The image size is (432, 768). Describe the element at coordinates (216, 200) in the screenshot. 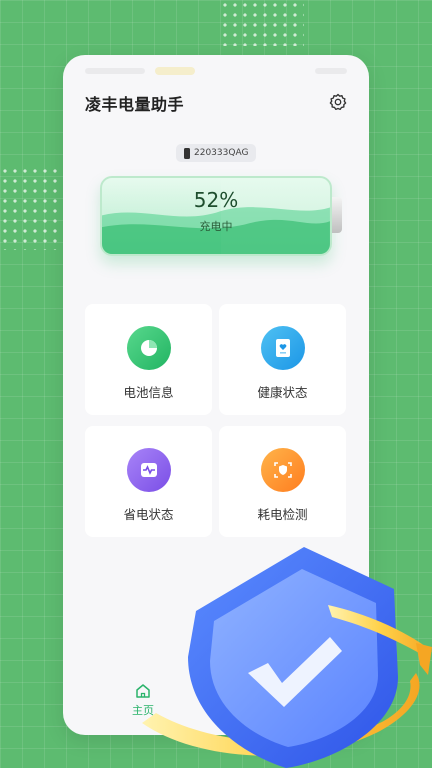

I see `battery-percent: 52%` at that location.